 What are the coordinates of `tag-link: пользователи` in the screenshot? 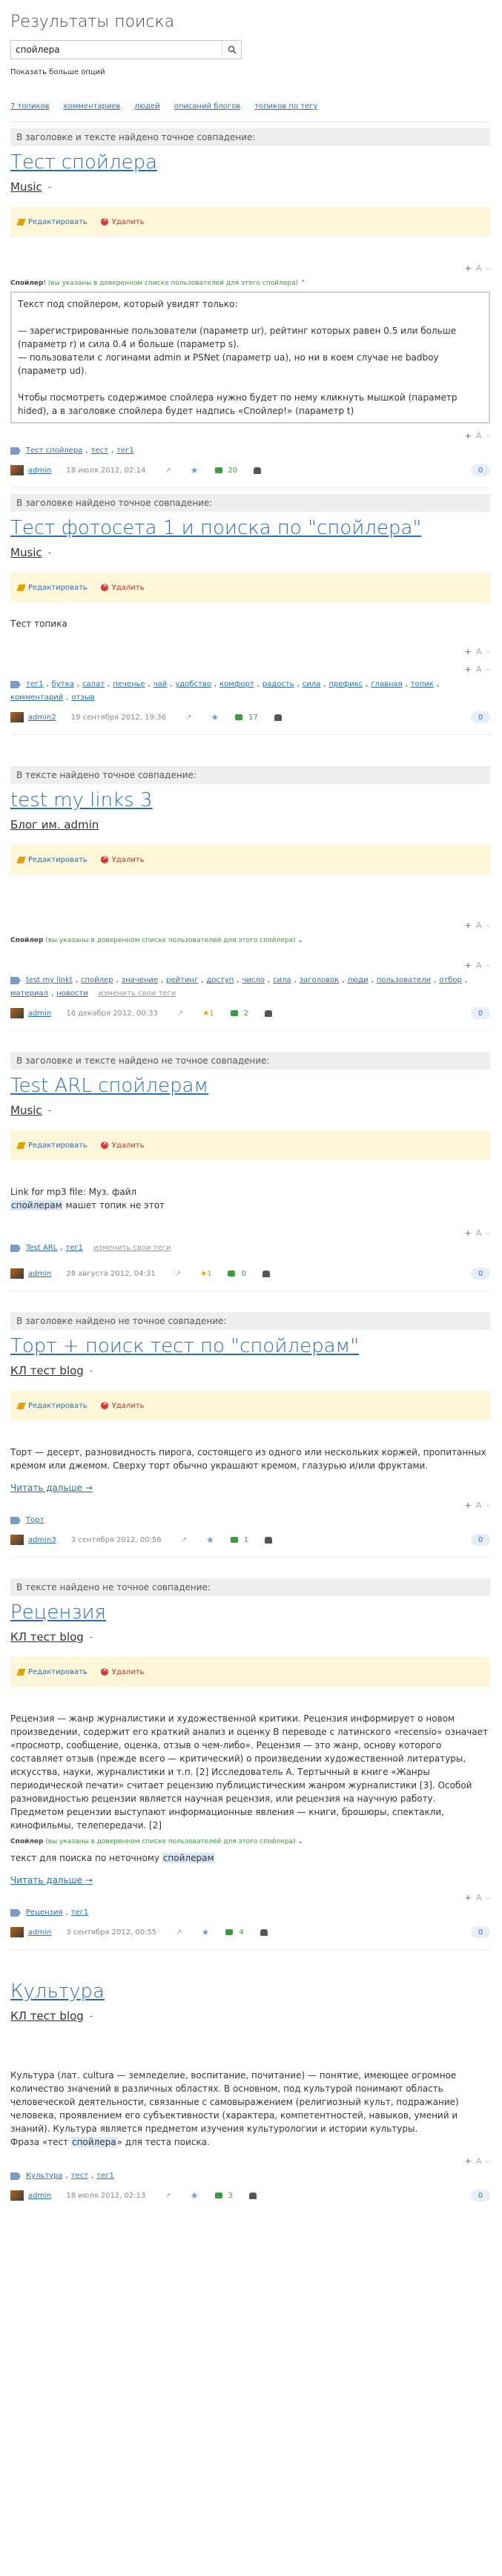 It's located at (404, 981).